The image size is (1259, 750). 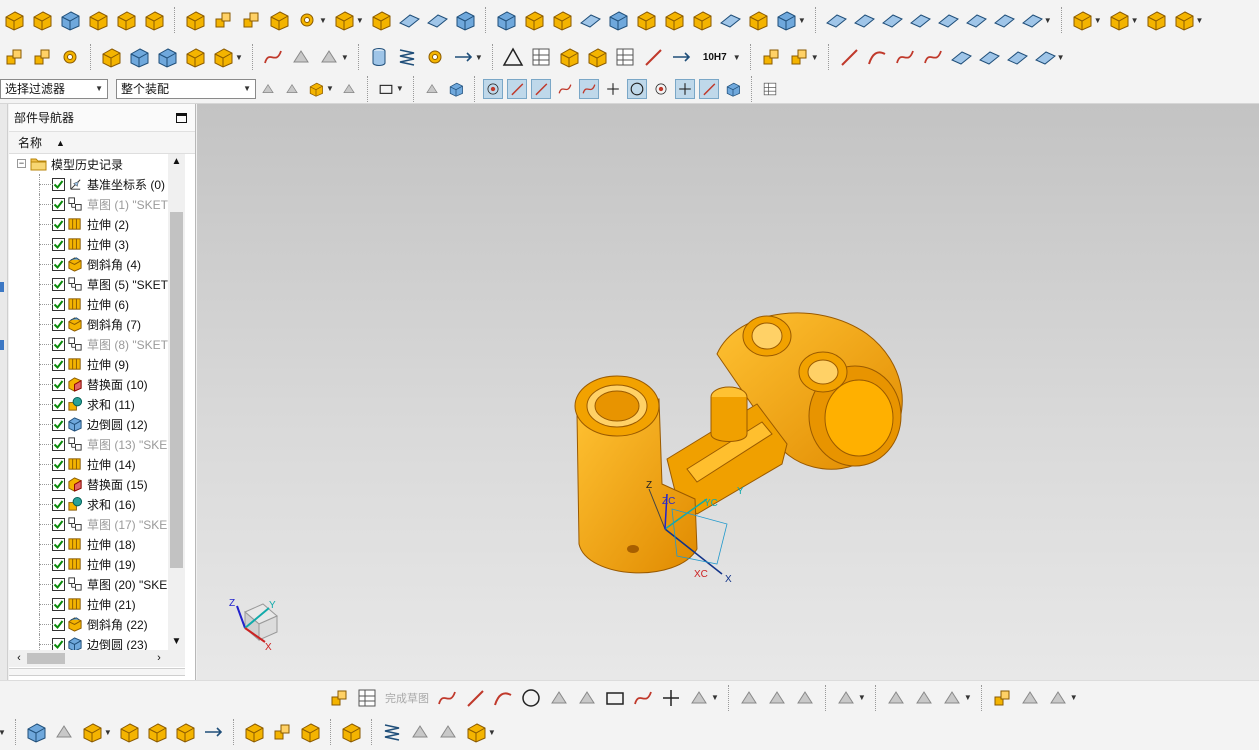 I want to click on snap-intersection-icon, so click(x=588, y=88).